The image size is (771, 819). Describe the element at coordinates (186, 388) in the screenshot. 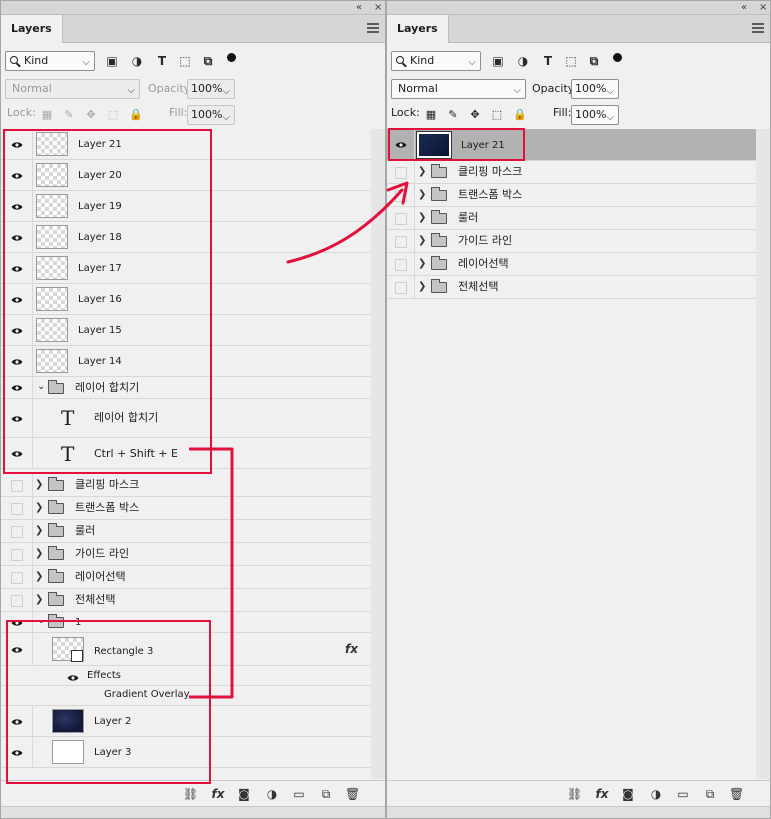

I see `group-row-merge: ⌄ 레이어 합치기` at that location.